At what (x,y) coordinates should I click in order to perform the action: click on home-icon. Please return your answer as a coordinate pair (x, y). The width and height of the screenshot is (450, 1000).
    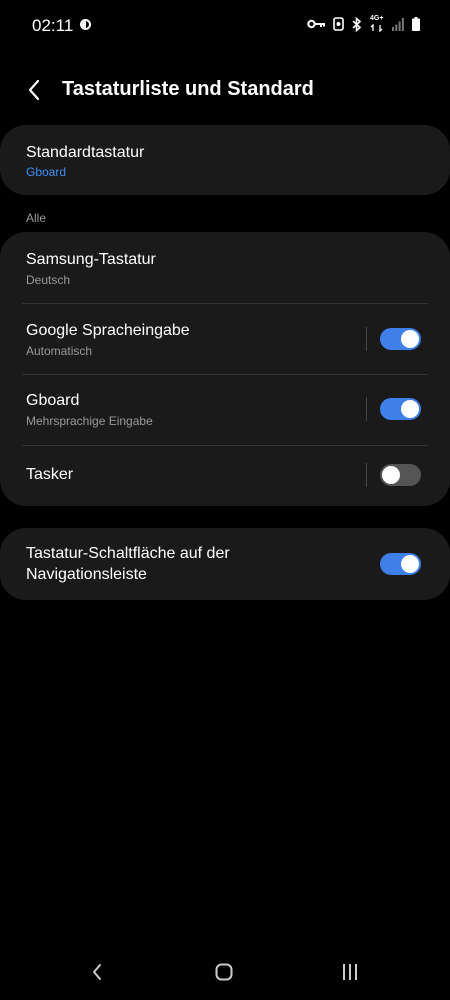
    Looking at the image, I should click on (224, 972).